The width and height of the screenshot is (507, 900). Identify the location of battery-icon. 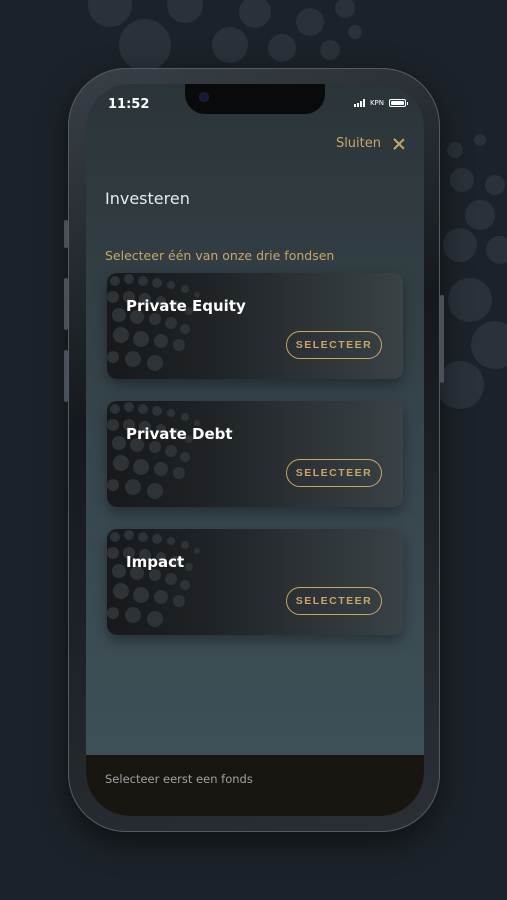
(398, 103).